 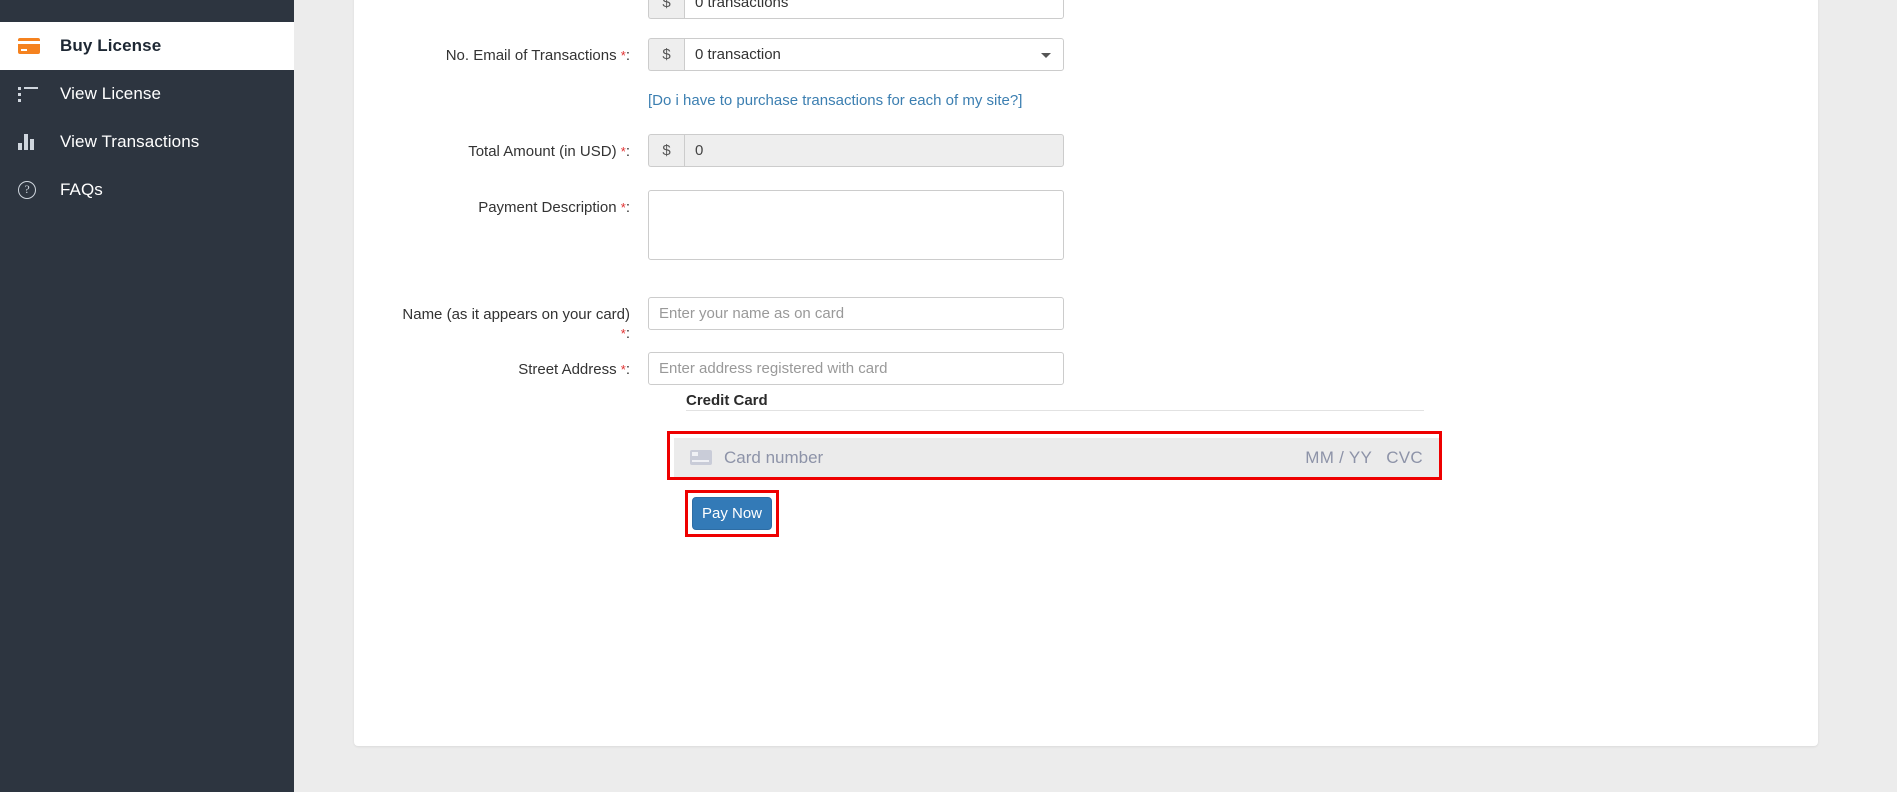 I want to click on sidebar-item-view-transactions: View Transactions, so click(x=147, y=142).